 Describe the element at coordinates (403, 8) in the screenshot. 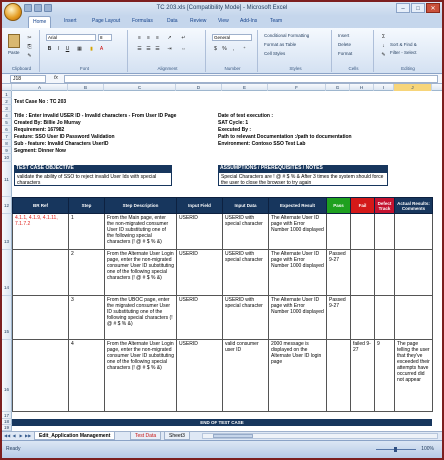

I see `minimize-button: –` at that location.